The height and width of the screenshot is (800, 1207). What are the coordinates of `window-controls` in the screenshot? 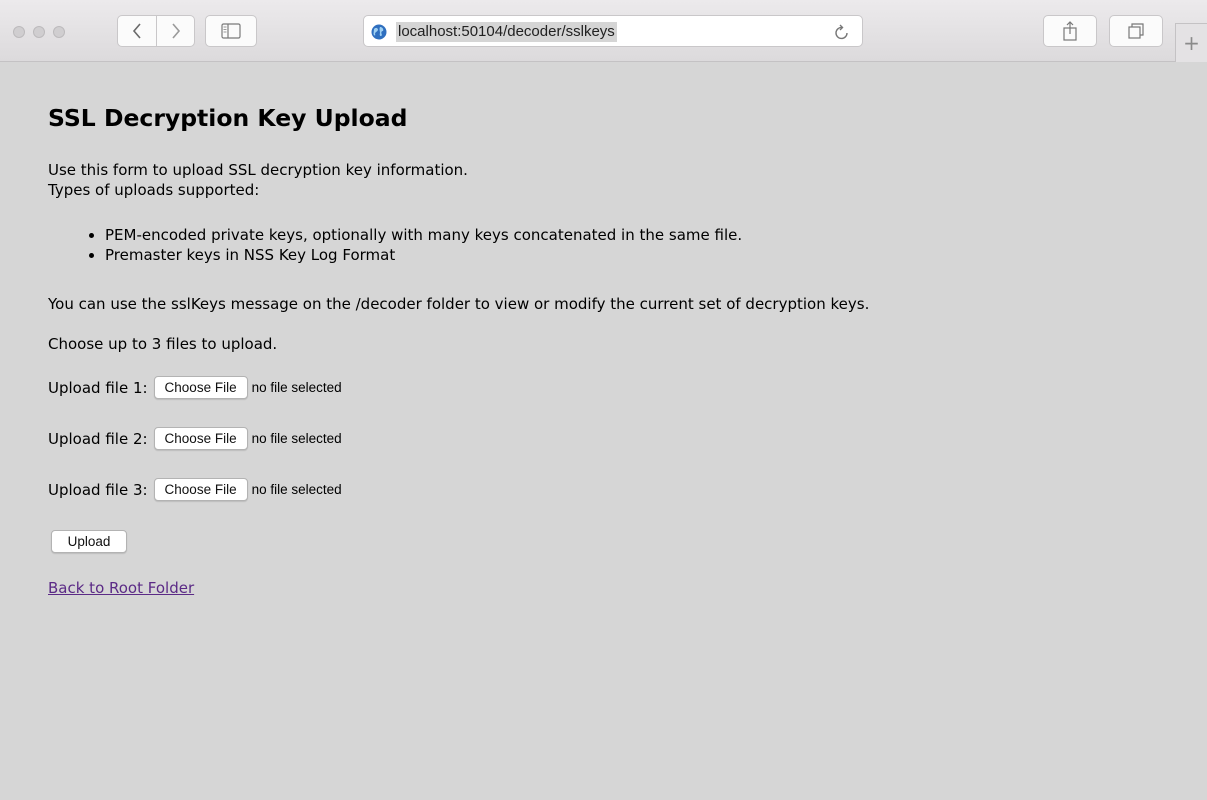 It's located at (39, 32).